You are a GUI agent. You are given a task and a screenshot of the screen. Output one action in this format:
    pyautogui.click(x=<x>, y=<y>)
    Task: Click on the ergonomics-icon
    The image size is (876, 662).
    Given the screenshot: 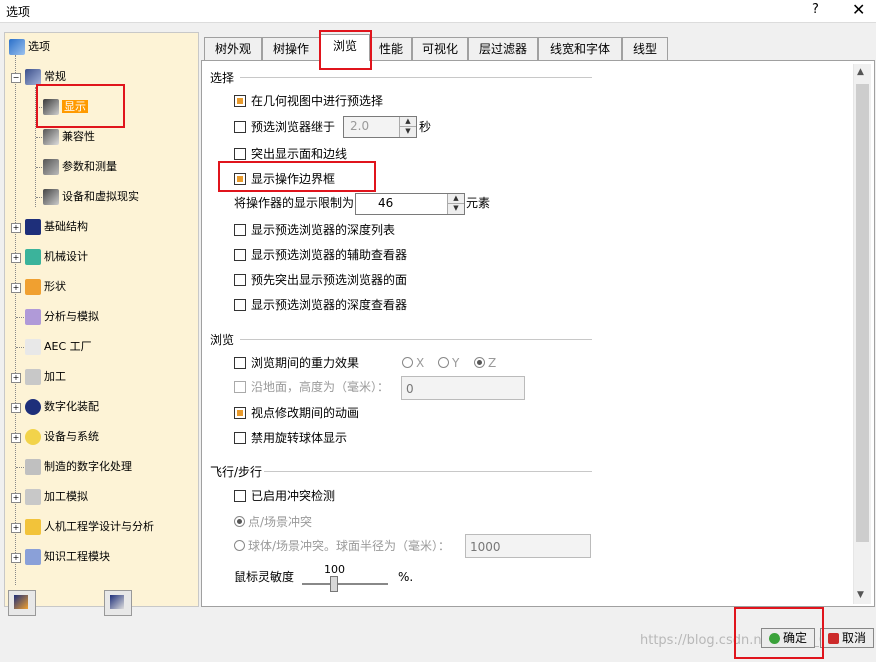 What is the action you would take?
    pyautogui.click(x=33, y=527)
    